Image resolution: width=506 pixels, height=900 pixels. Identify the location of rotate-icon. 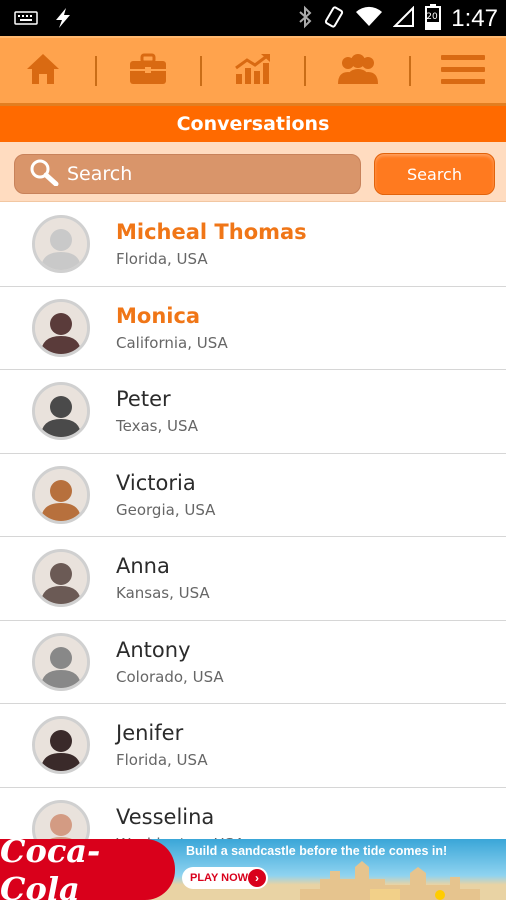
(334, 19).